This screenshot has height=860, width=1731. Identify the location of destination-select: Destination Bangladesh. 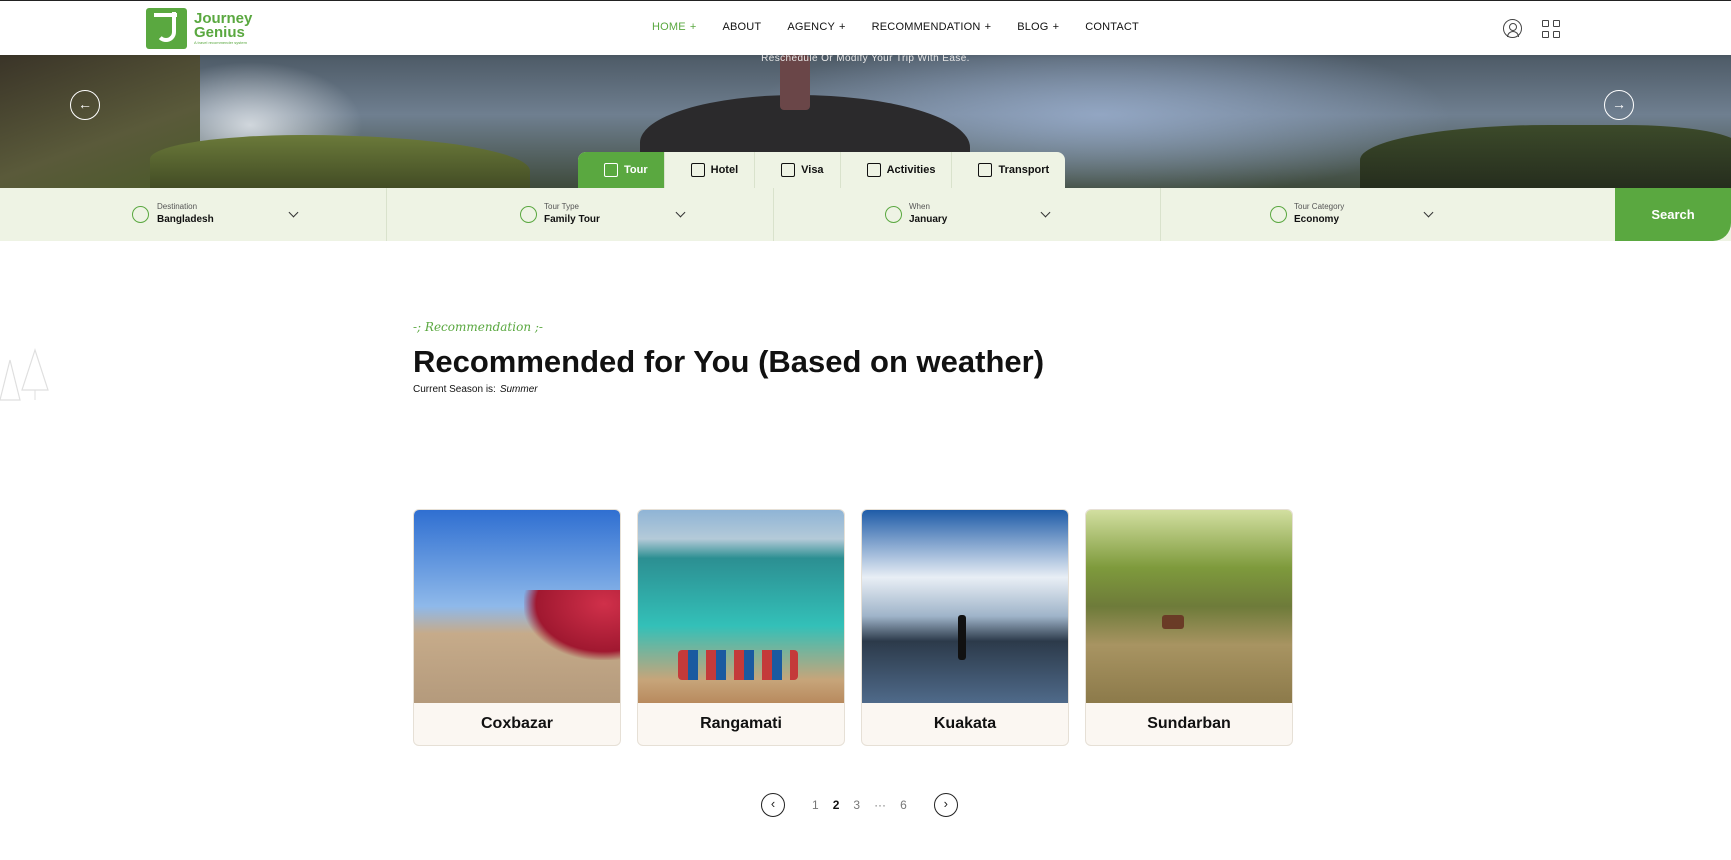
(193, 214).